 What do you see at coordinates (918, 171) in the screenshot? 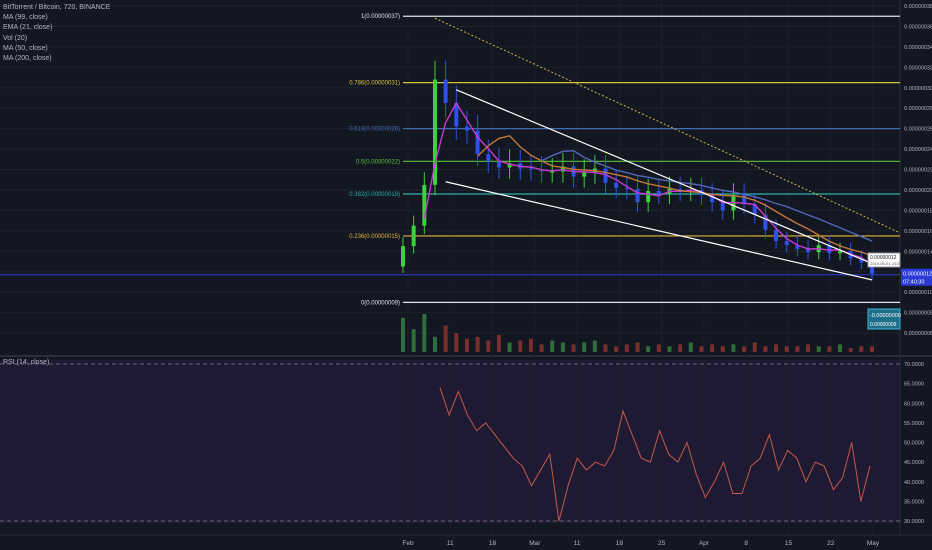
I see `price-tick-label: 0.00000022` at bounding box center [918, 171].